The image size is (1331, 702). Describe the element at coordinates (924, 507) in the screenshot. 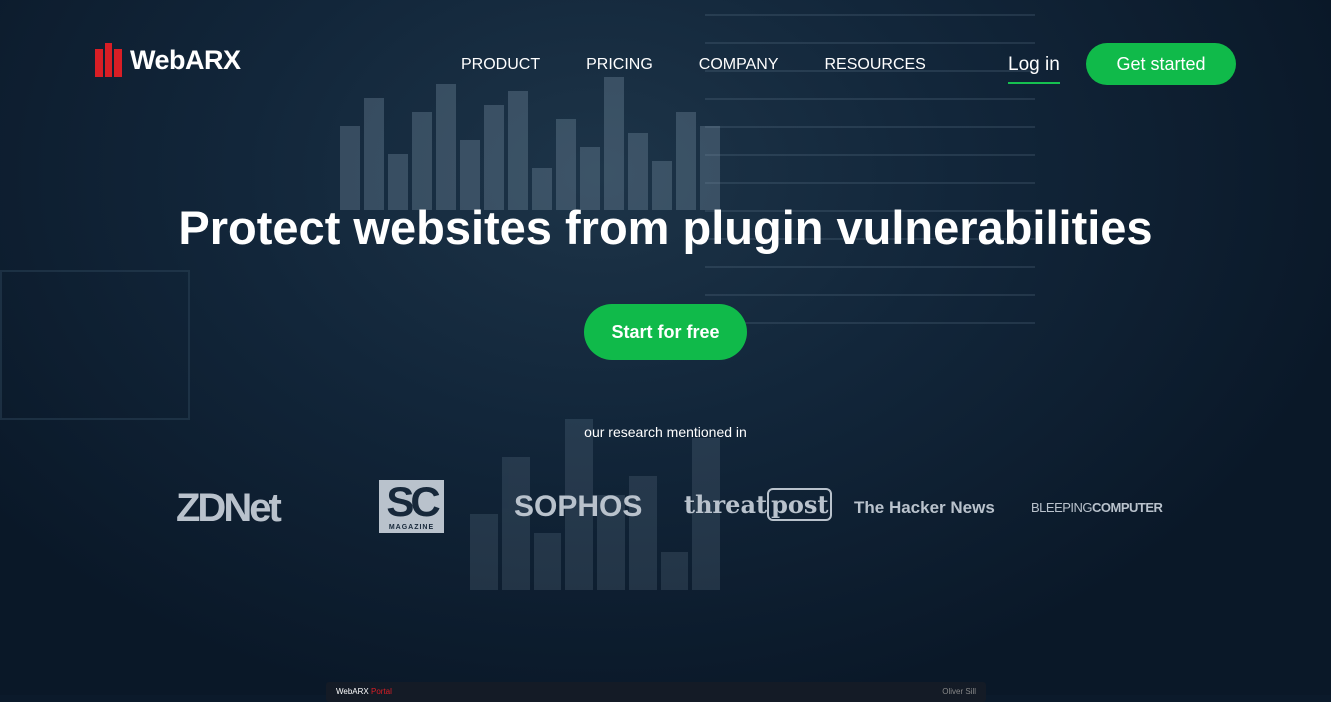

I see `hacker-news-logo: The Hacker News` at that location.